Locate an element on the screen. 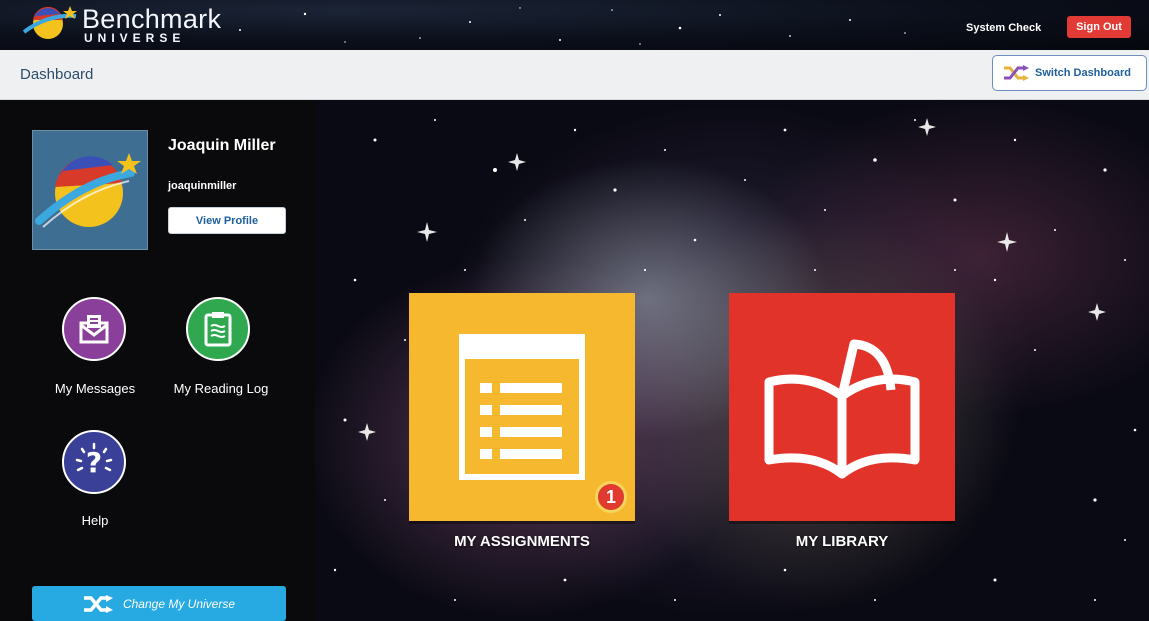 The width and height of the screenshot is (1149, 621). planet-avatar-icon is located at coordinates (88, 190).